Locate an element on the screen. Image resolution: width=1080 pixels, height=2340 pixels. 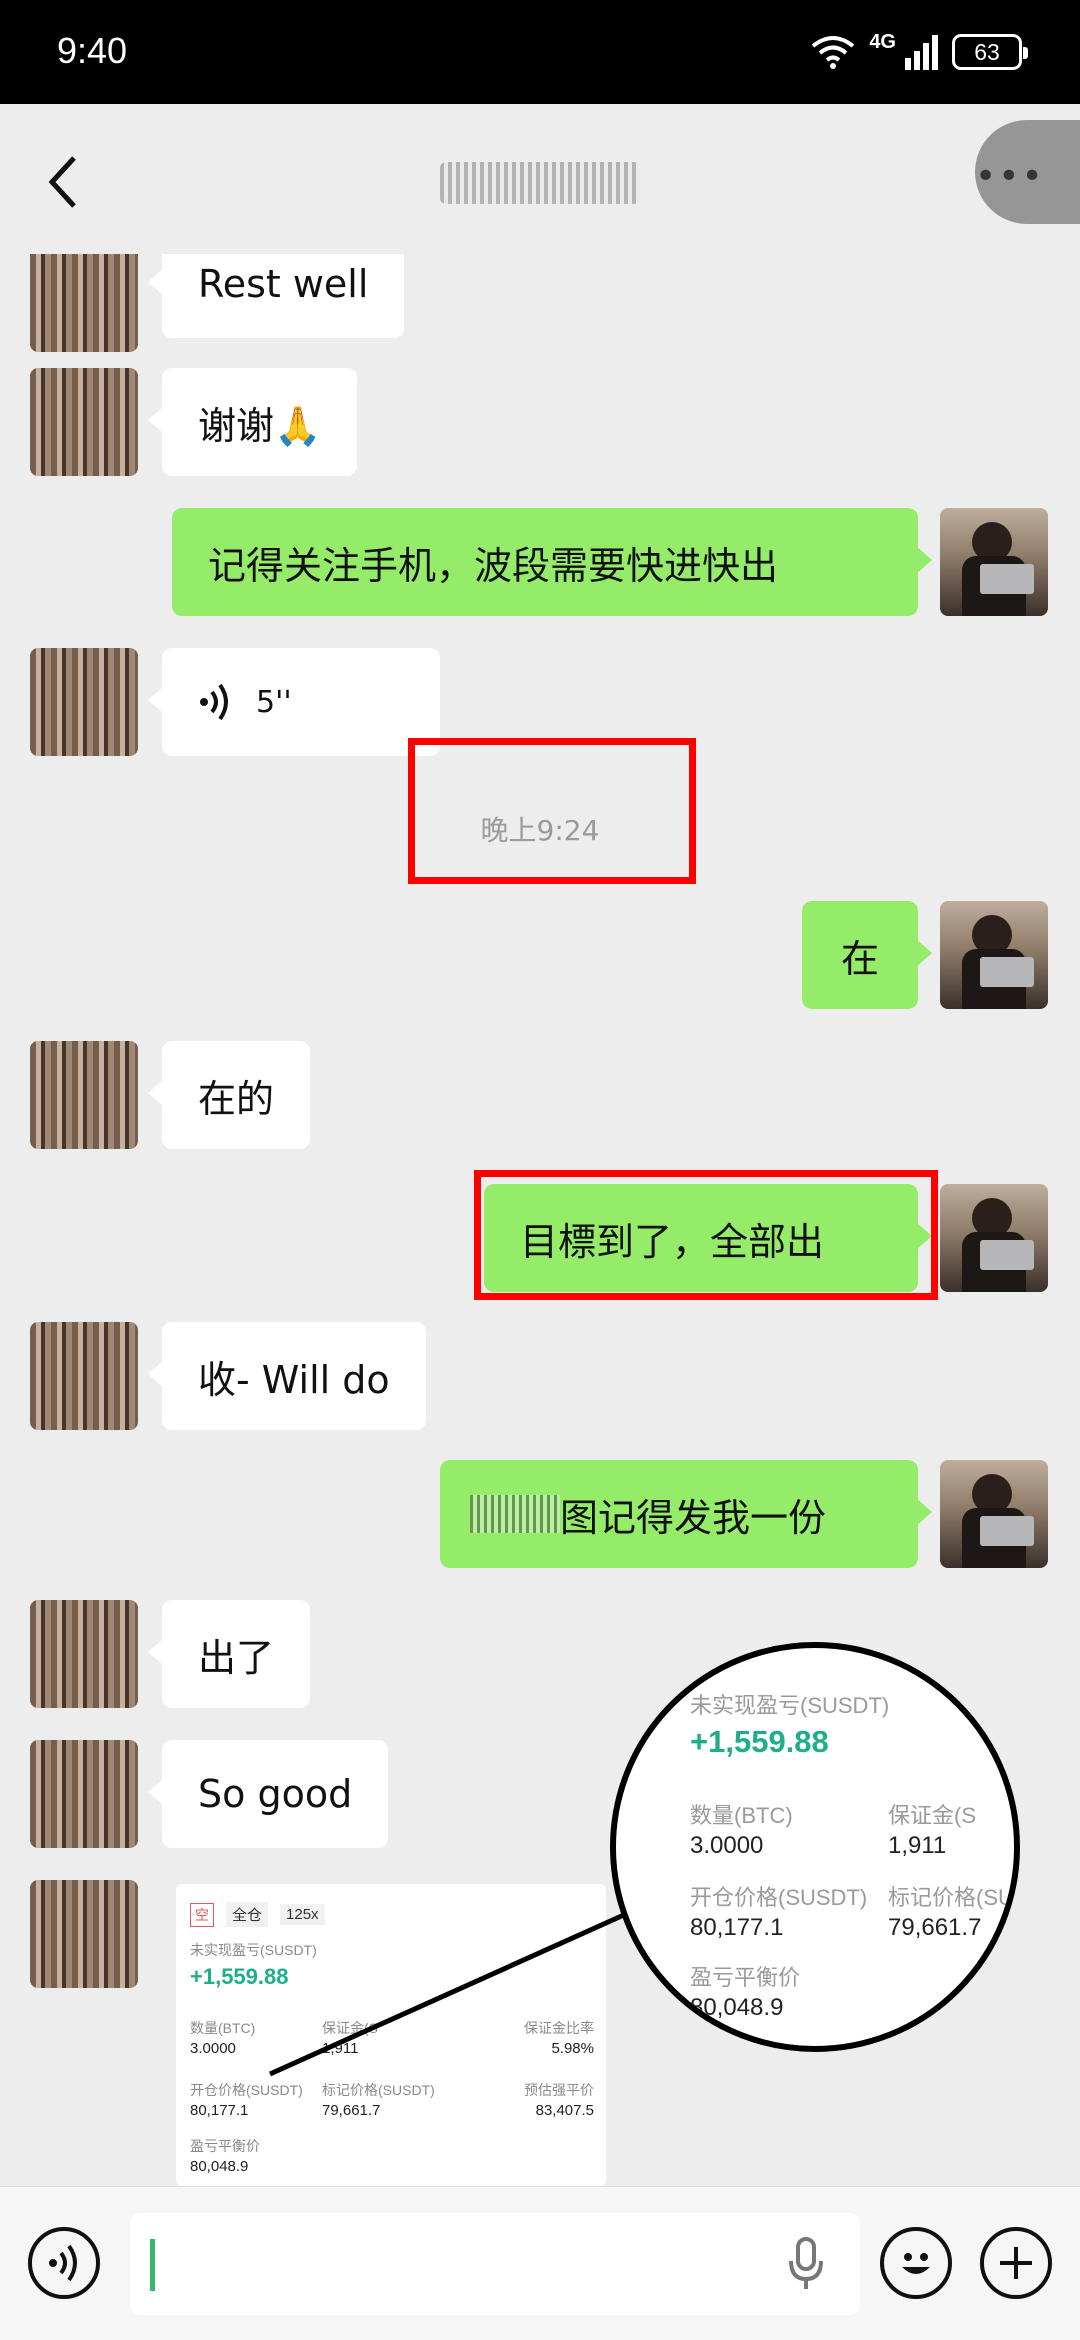
signal-icon is located at coordinates (921, 52).